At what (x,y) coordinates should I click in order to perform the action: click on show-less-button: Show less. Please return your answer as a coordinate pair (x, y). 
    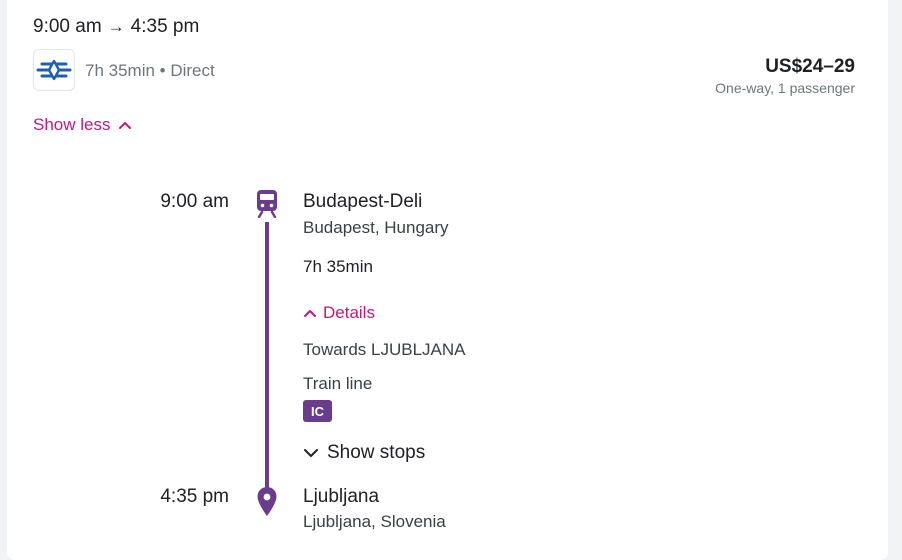
    Looking at the image, I should click on (82, 125).